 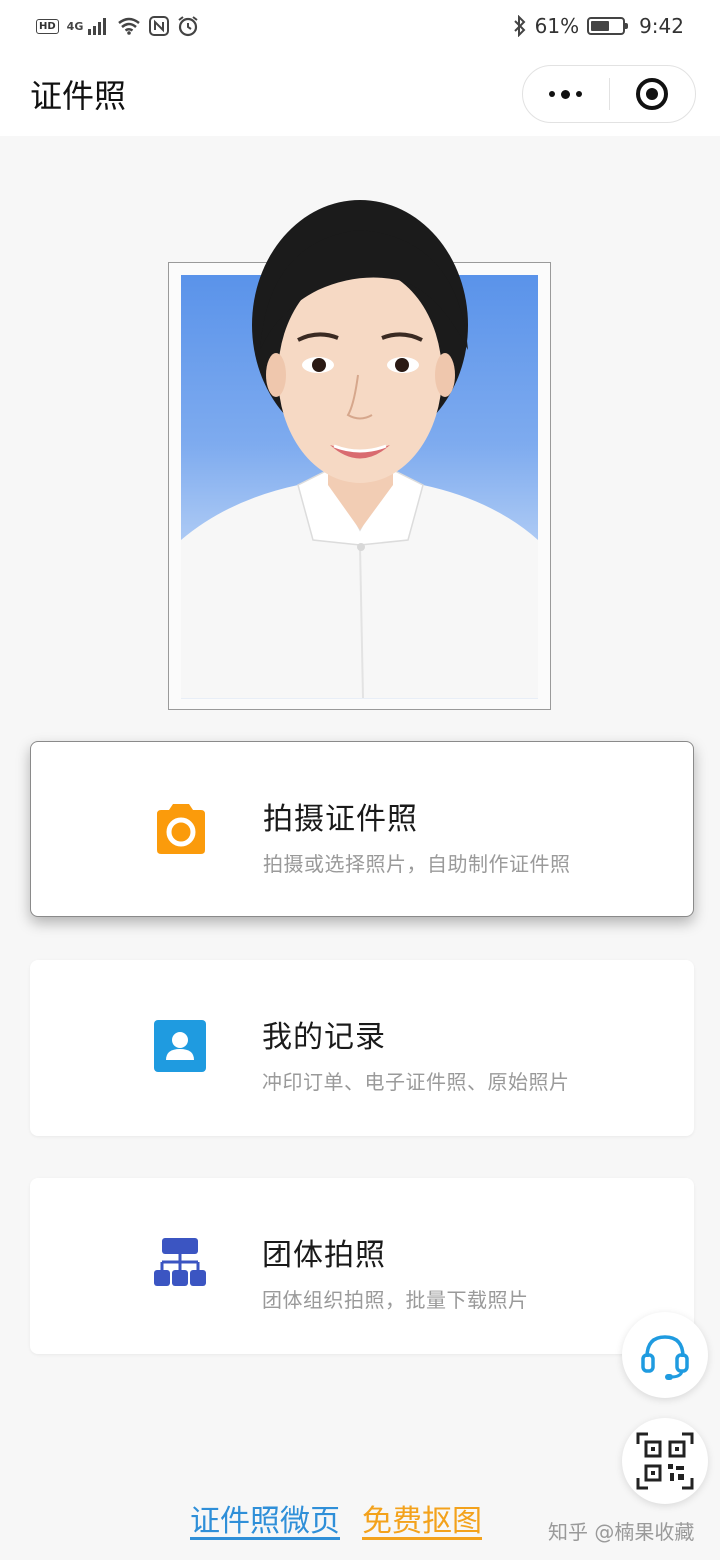 I want to click on clock: 9:42, so click(x=661, y=26).